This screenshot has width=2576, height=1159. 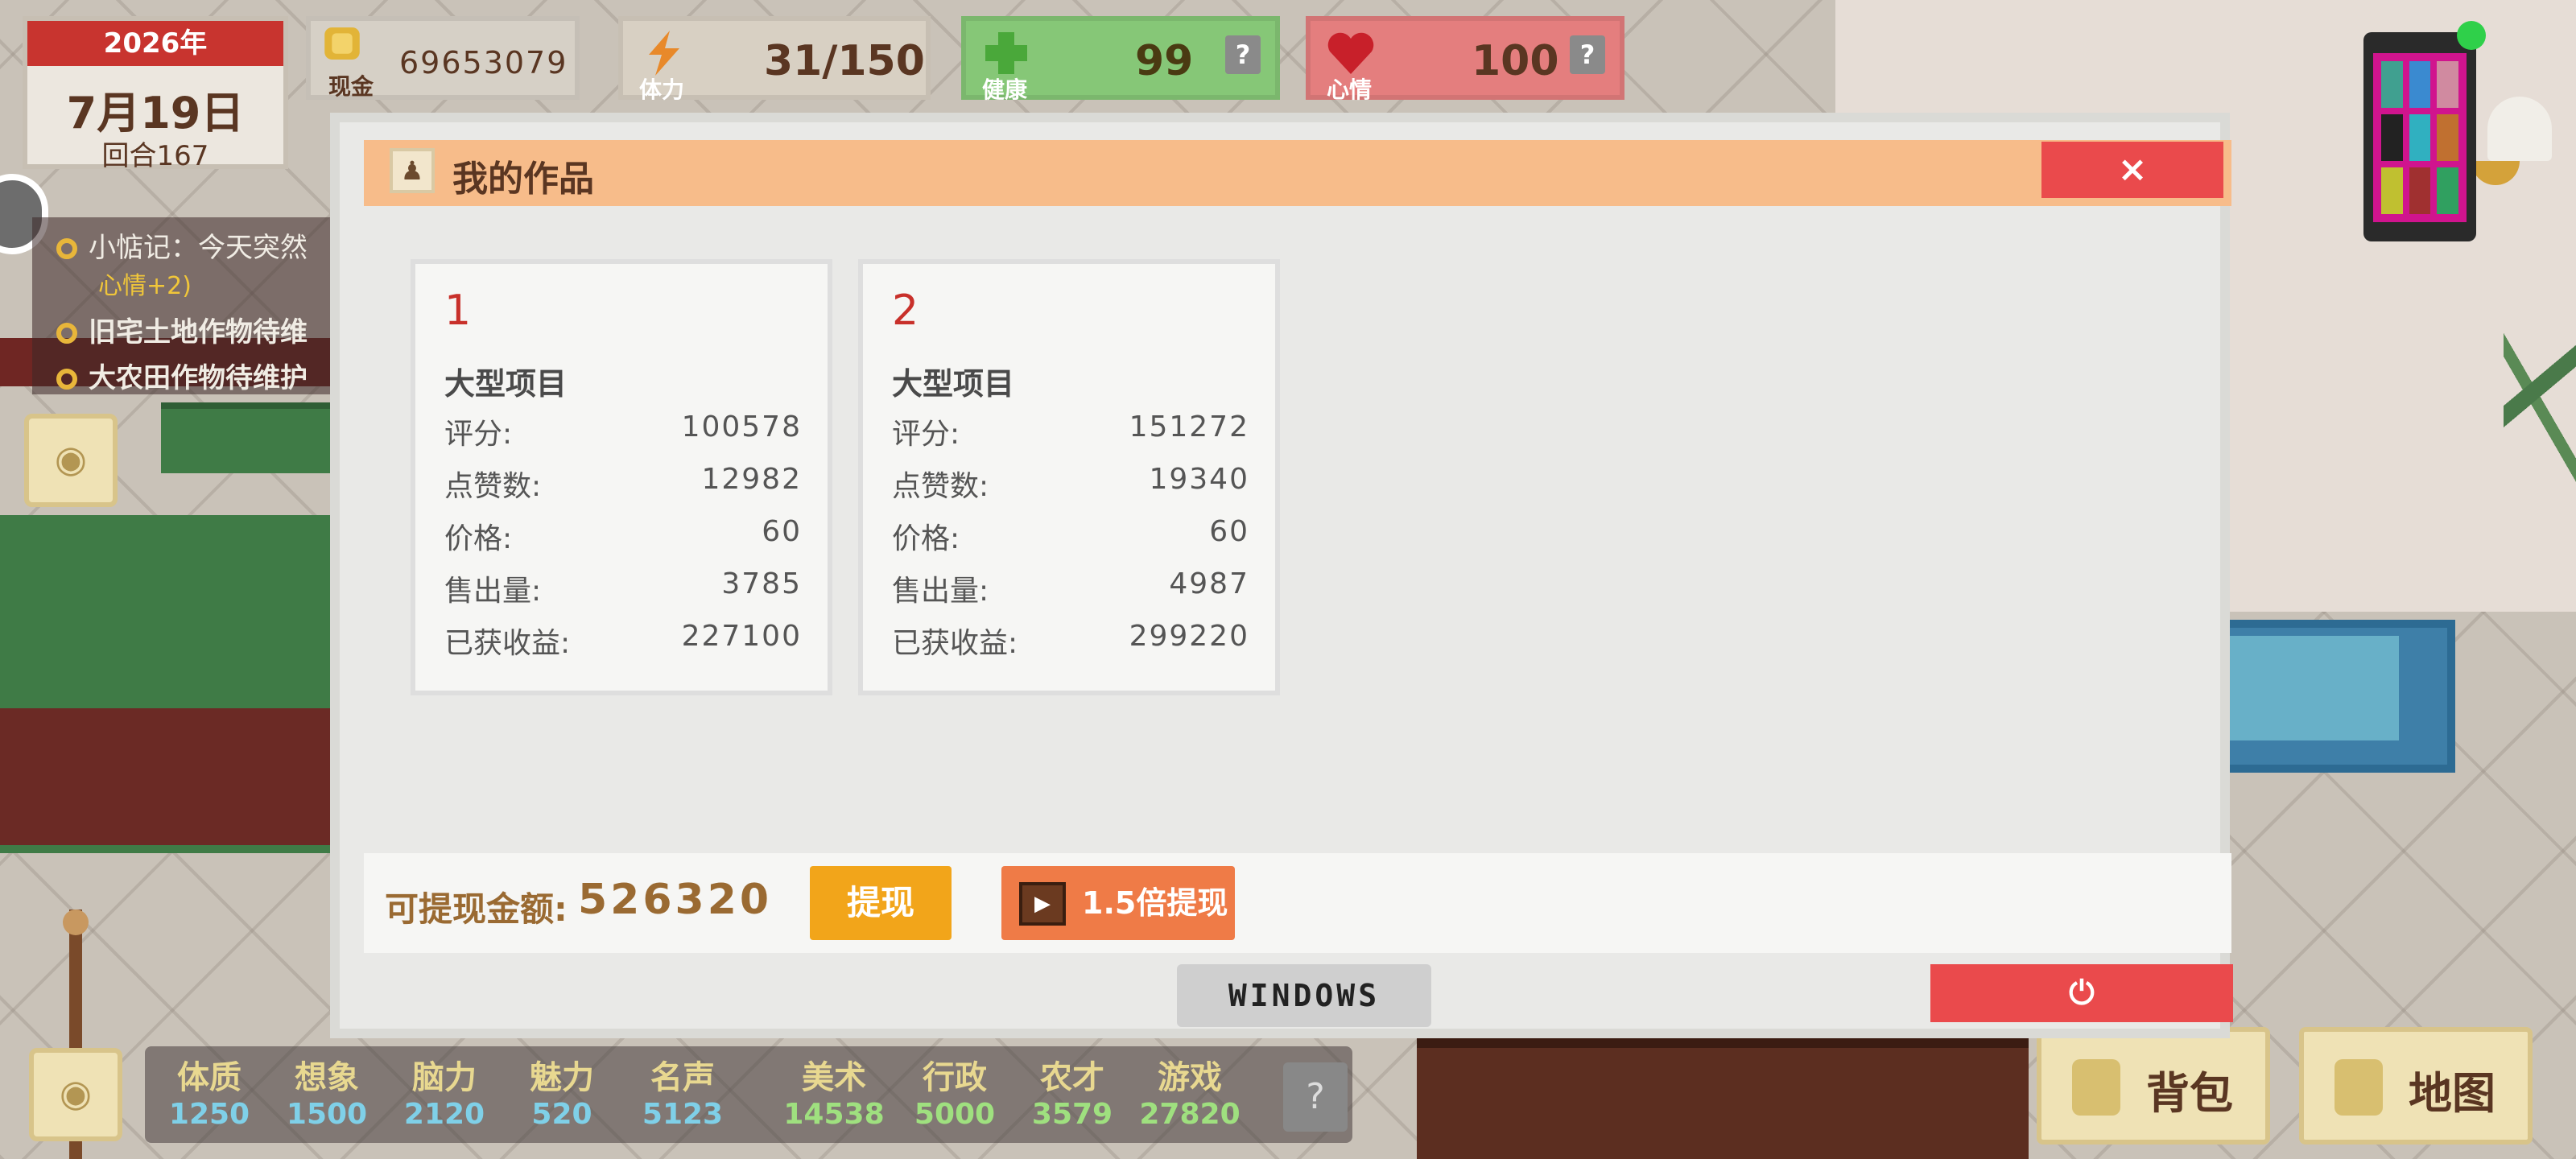 I want to click on attribute-value: 5123, so click(x=683, y=1114).